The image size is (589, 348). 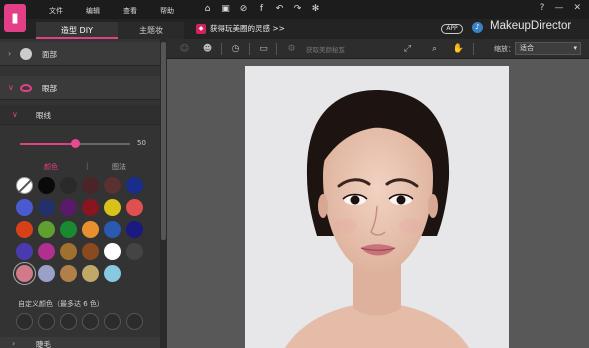 What do you see at coordinates (49, 54) in the screenshot?
I see `section-face-label: 面部` at bounding box center [49, 54].